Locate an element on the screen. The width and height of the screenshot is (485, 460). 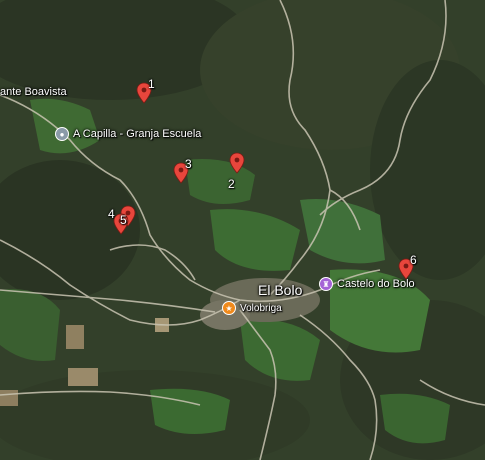
map-pin-poi-icon: ● is located at coordinates (62, 134).